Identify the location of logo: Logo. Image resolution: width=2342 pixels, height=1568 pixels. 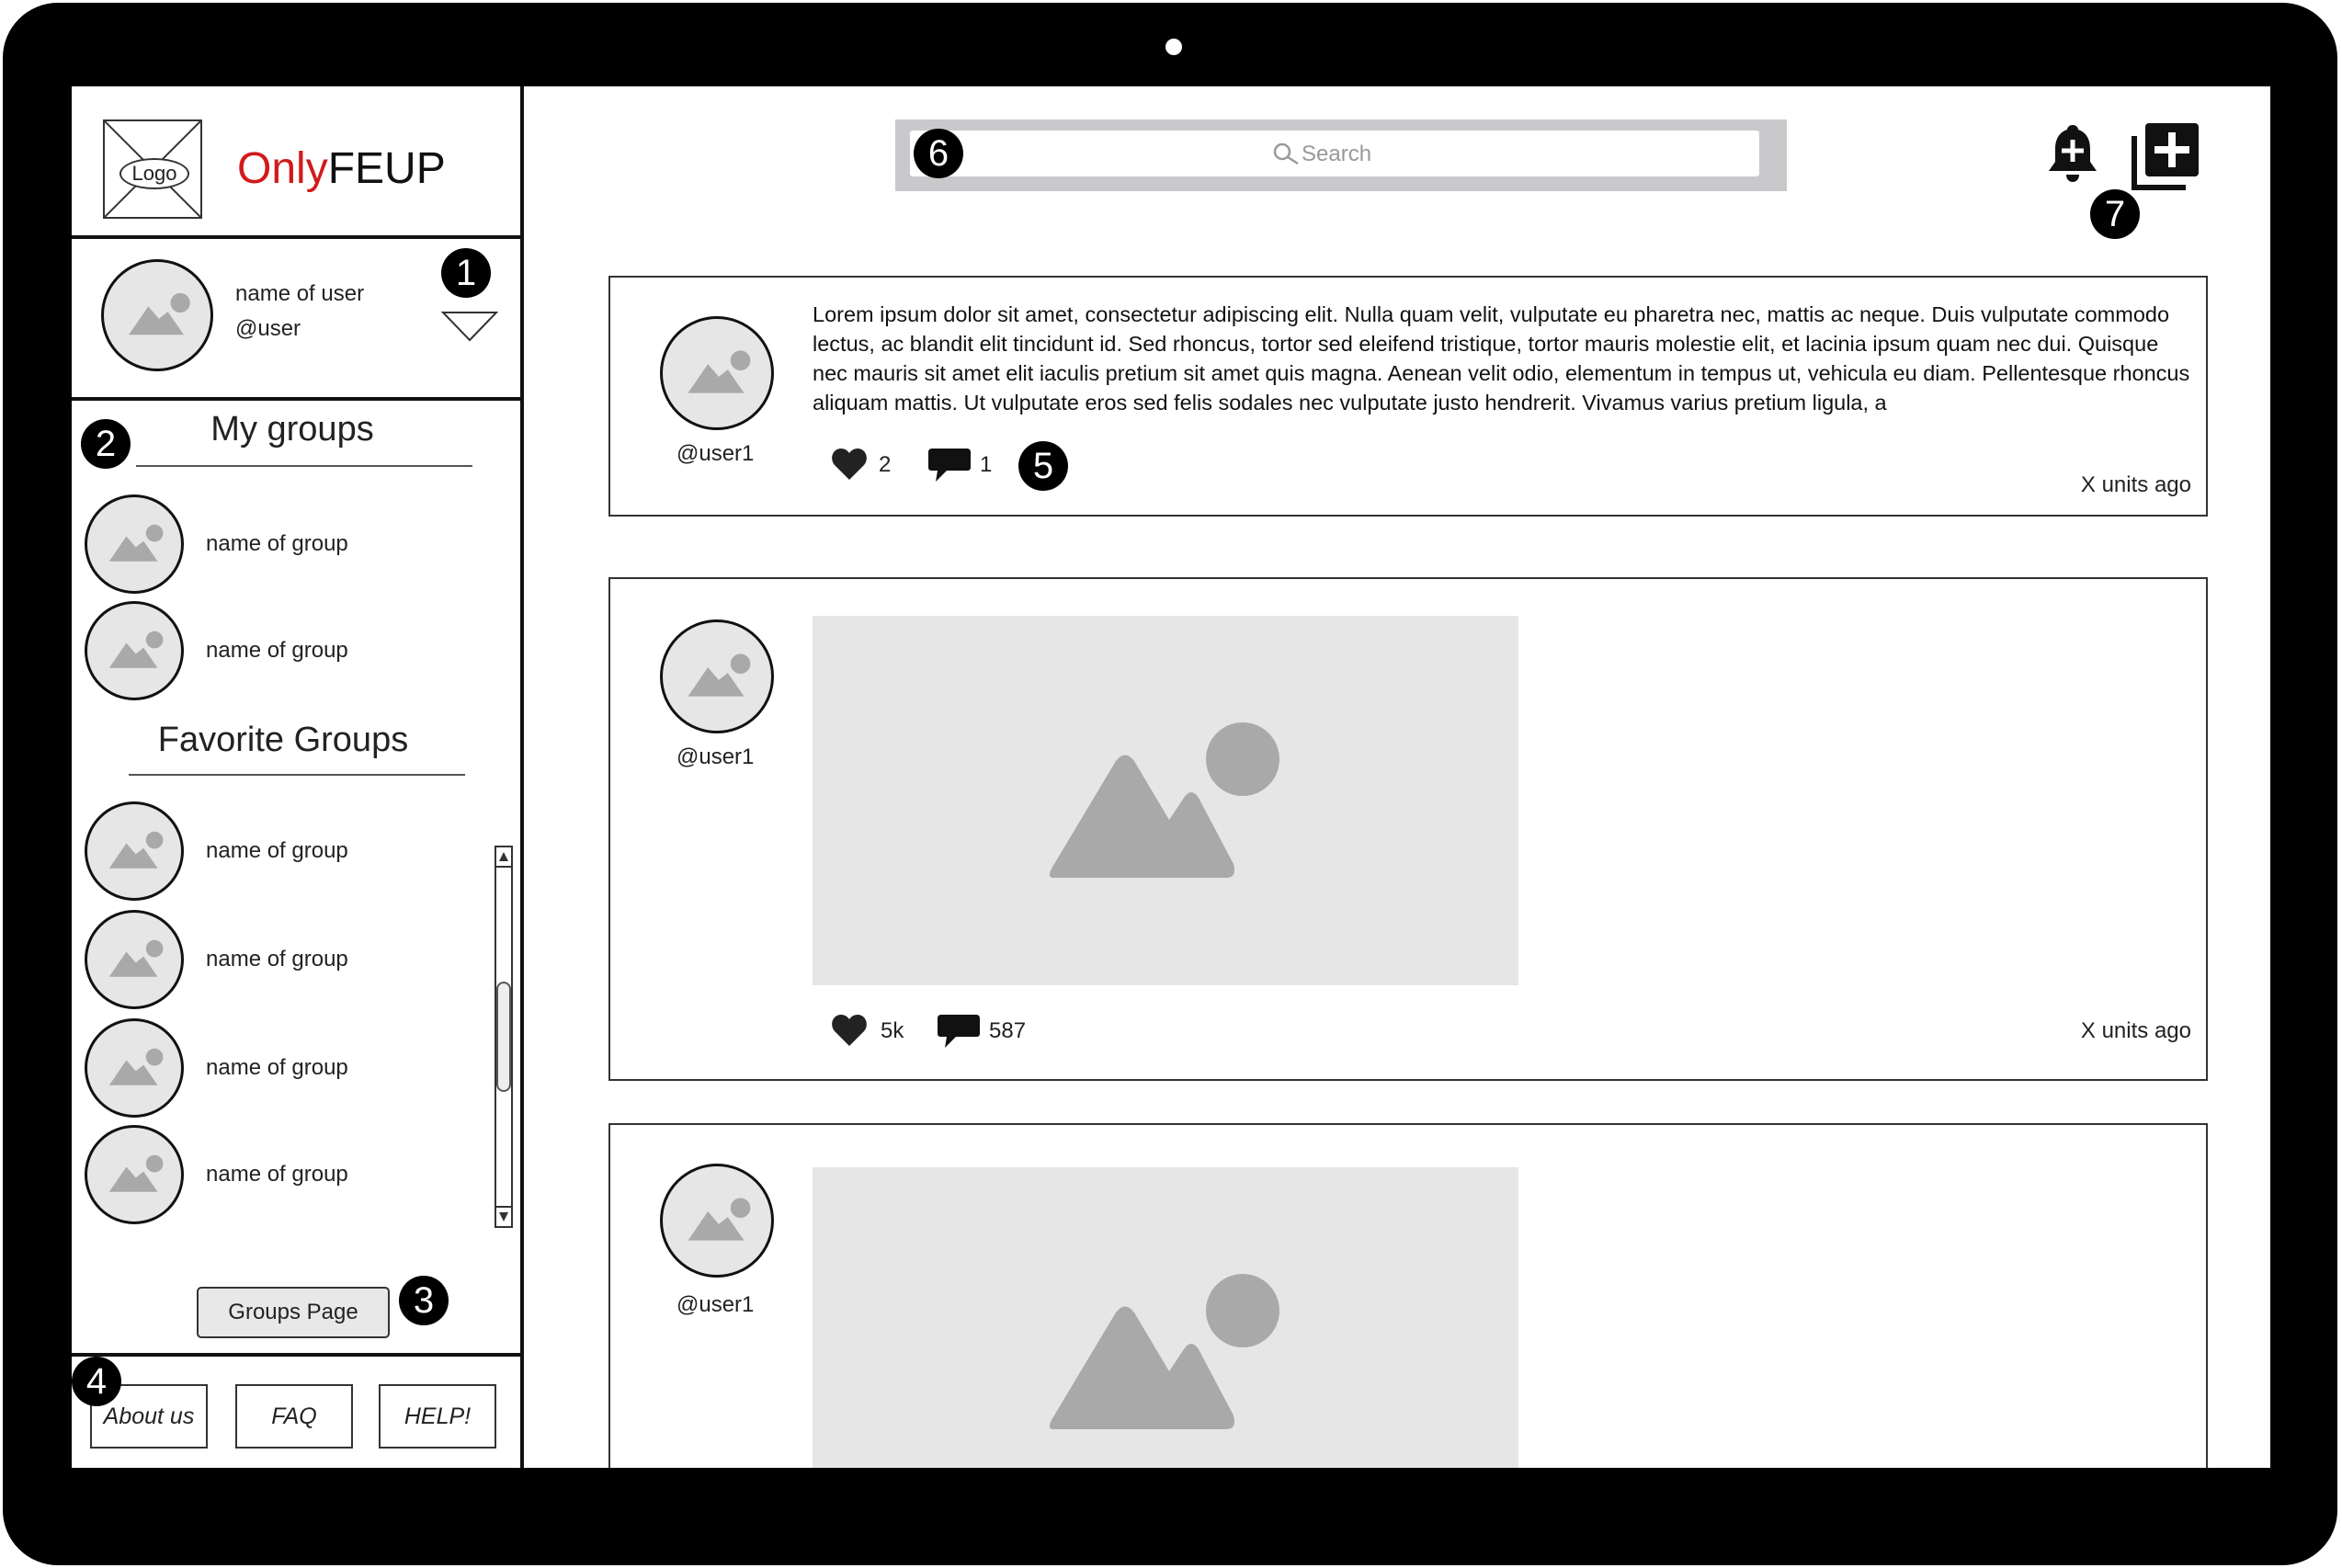
(152, 169).